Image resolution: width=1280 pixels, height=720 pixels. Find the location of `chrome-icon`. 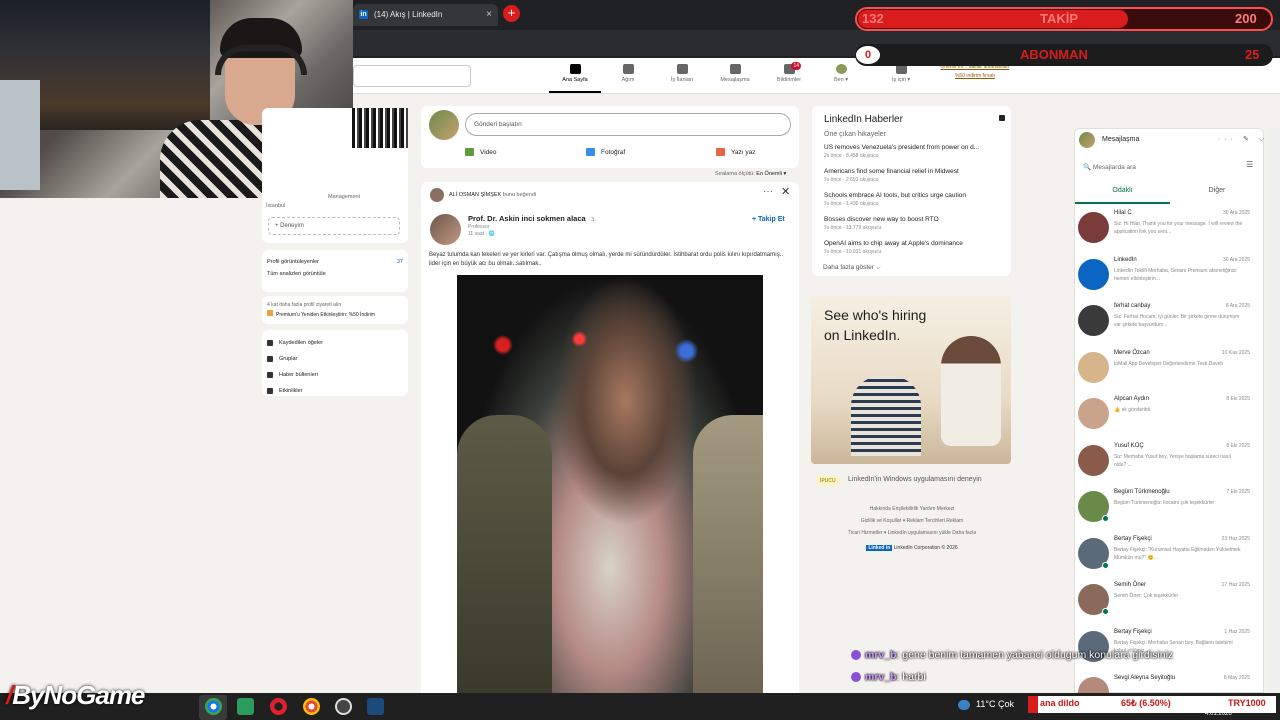

chrome-icon is located at coordinates (213, 706).